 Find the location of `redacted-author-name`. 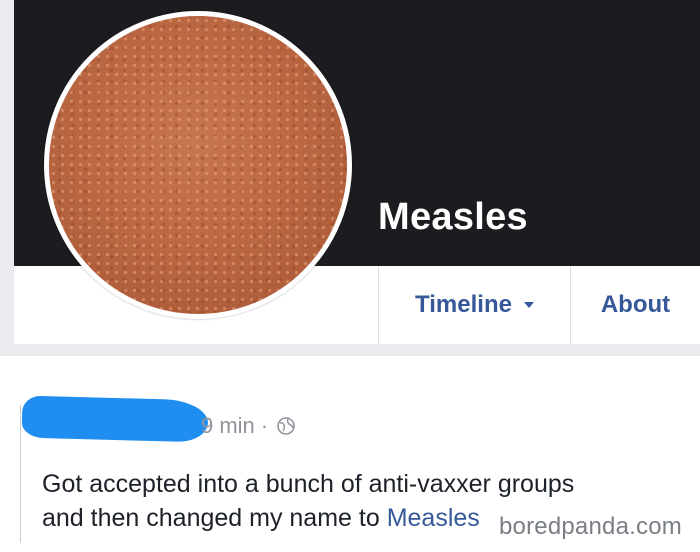

redacted-author-name is located at coordinates (115, 419).